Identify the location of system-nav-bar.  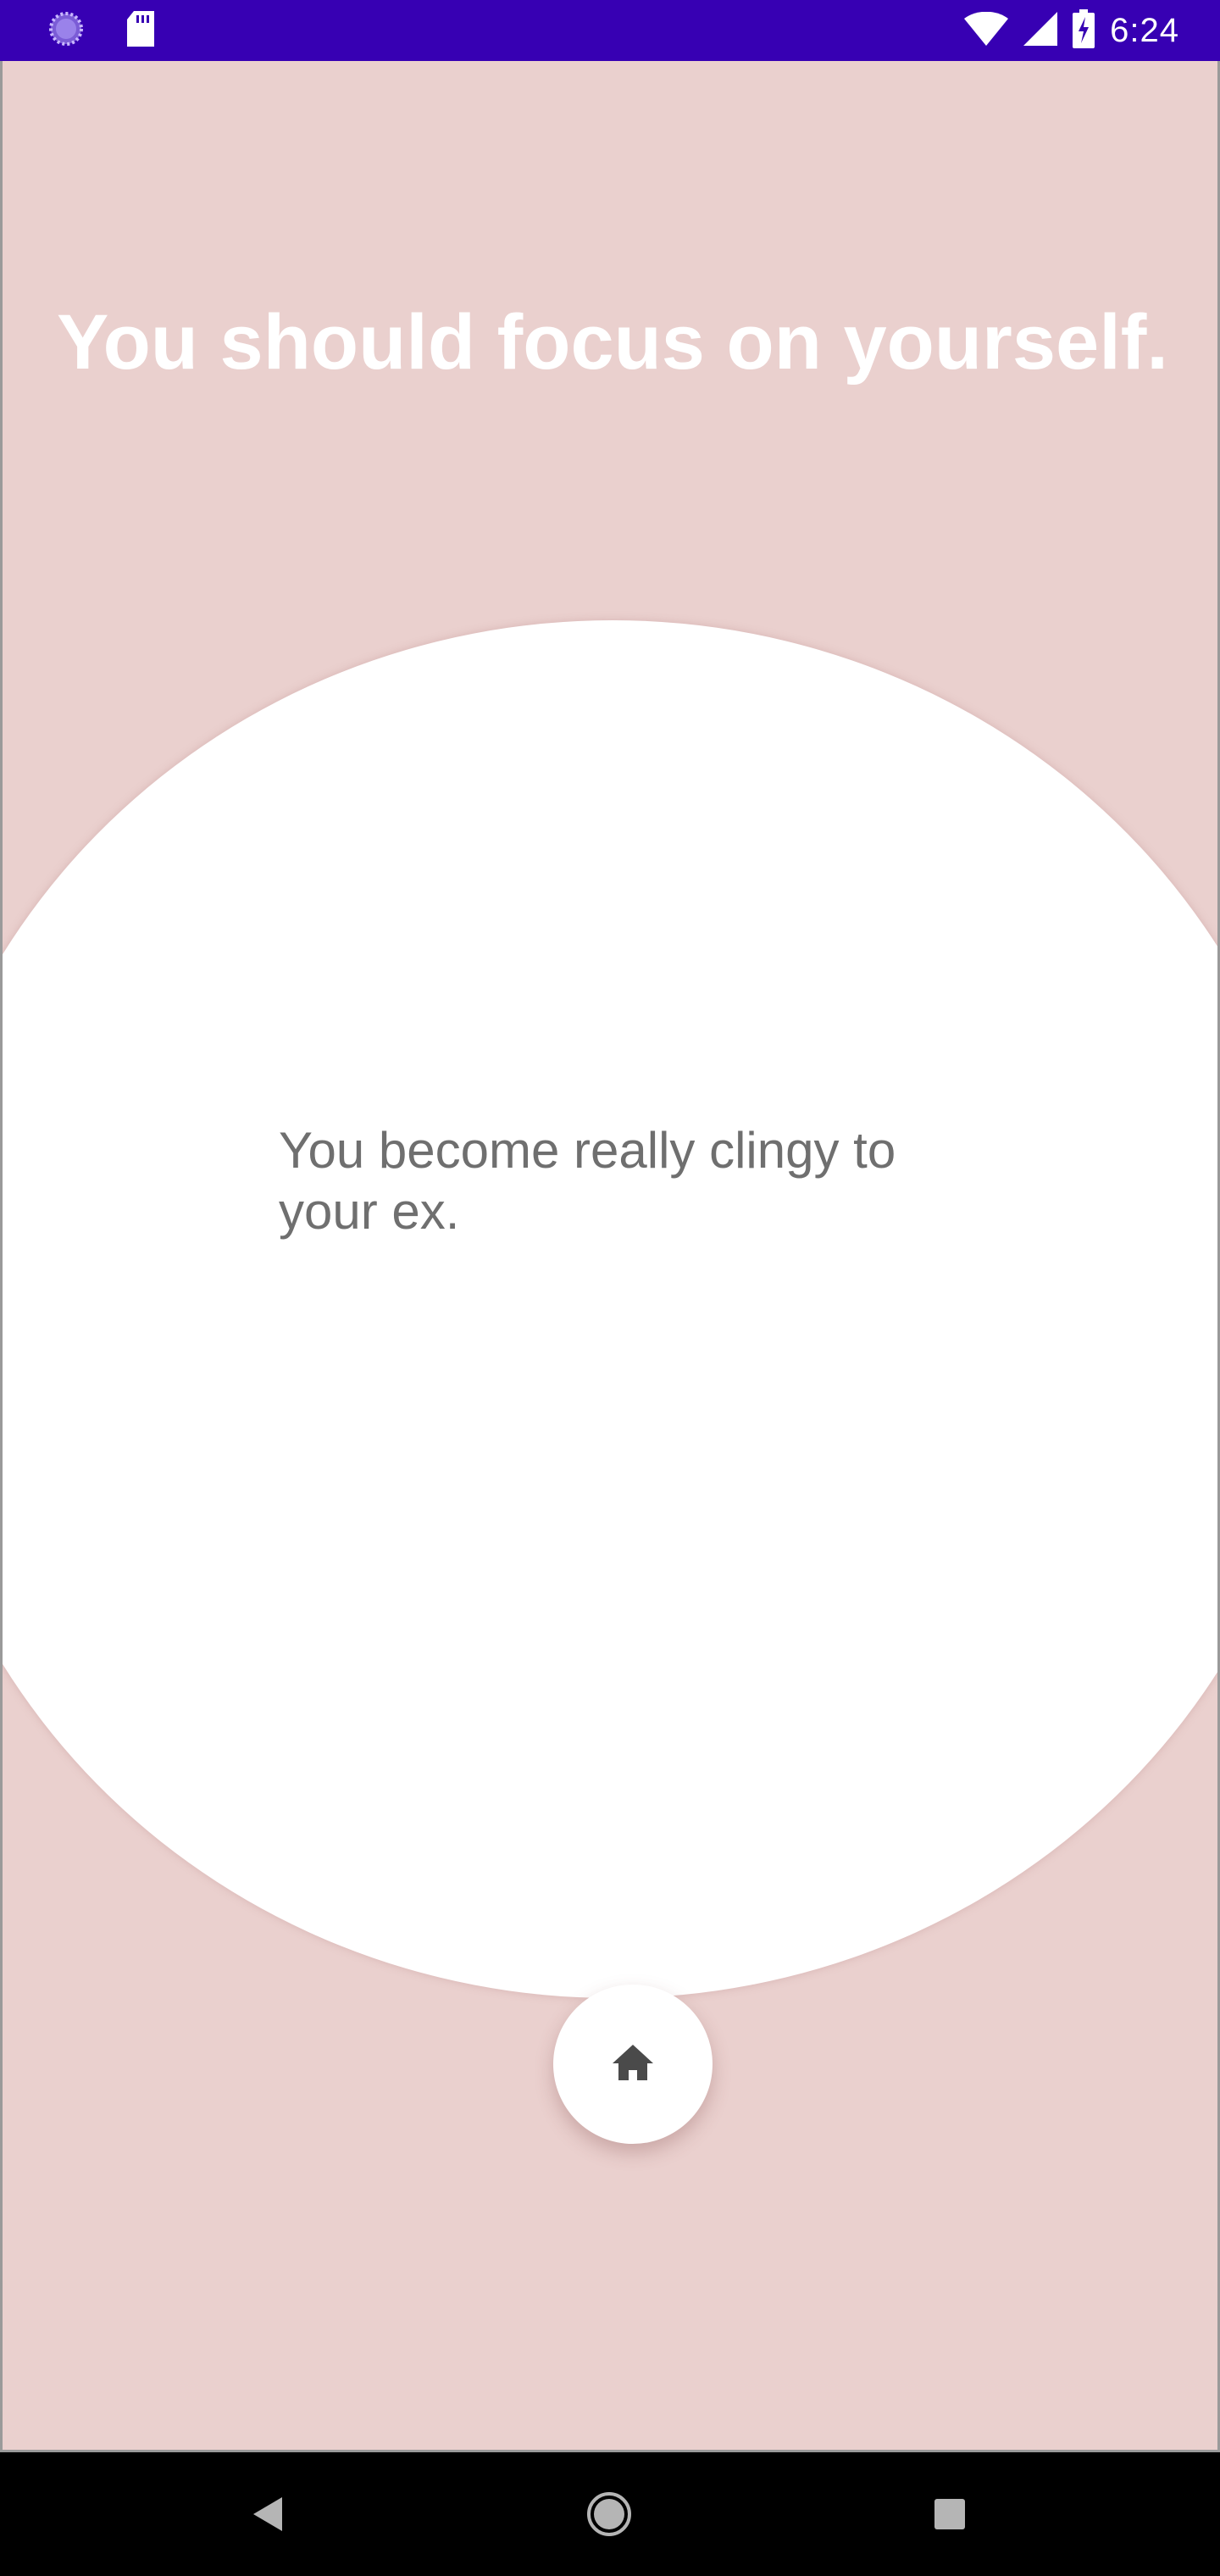
(610, 2514).